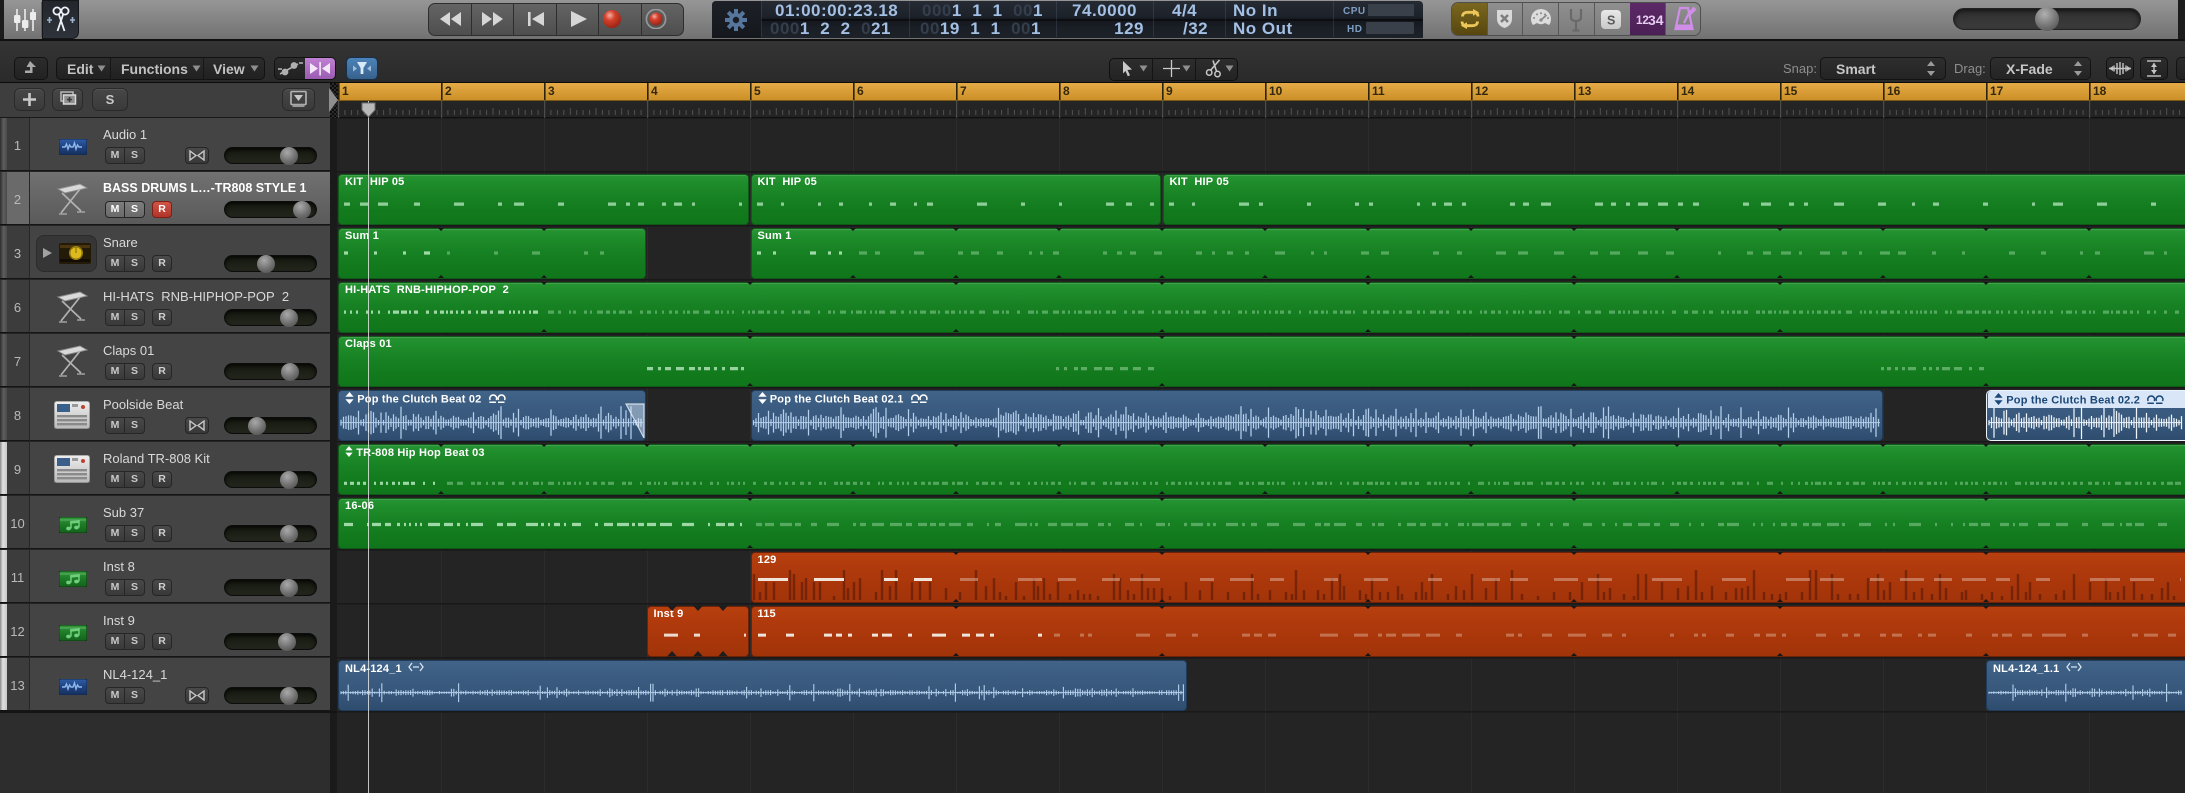 The width and height of the screenshot is (2185, 793). I want to click on svg-text: 34, so click(1656, 20).